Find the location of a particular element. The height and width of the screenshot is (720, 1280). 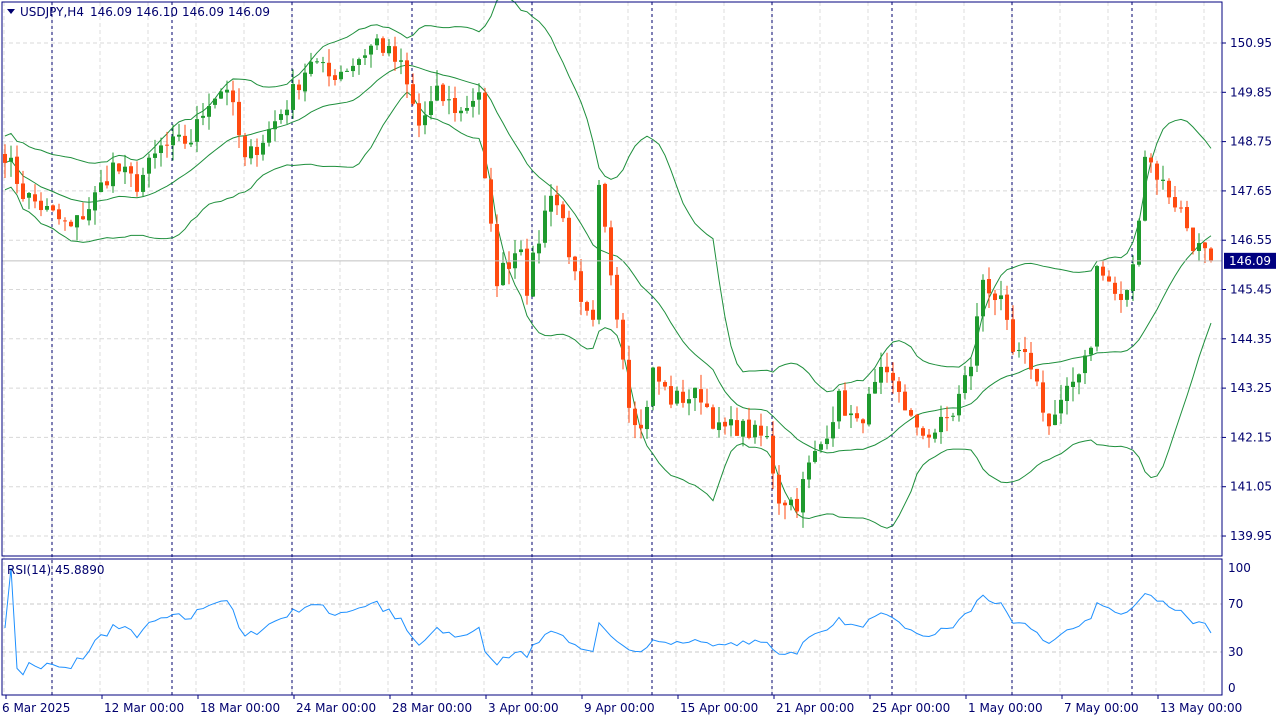

rsi-axis-label: 0 is located at coordinates (1232, 688).